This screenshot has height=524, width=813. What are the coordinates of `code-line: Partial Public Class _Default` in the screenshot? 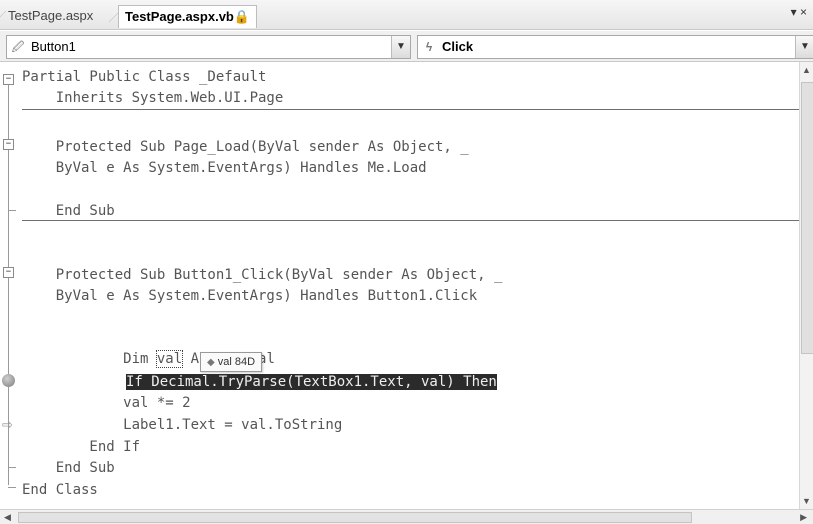 It's located at (144, 77).